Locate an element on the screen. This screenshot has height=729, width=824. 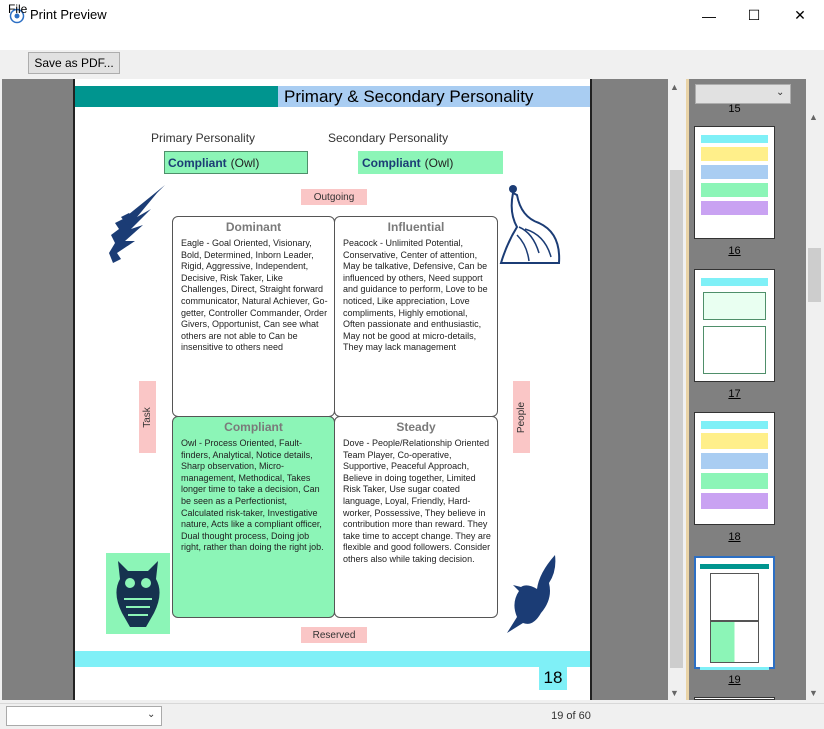
thumbnail-label-partial: 15 is located at coordinates (734, 107).